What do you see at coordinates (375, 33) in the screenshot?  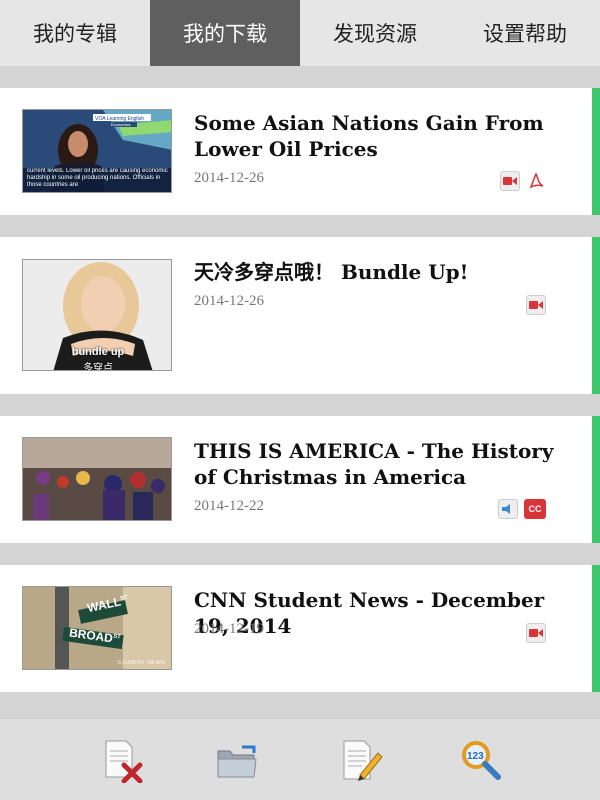 I see `tab-discover: 发现资源` at bounding box center [375, 33].